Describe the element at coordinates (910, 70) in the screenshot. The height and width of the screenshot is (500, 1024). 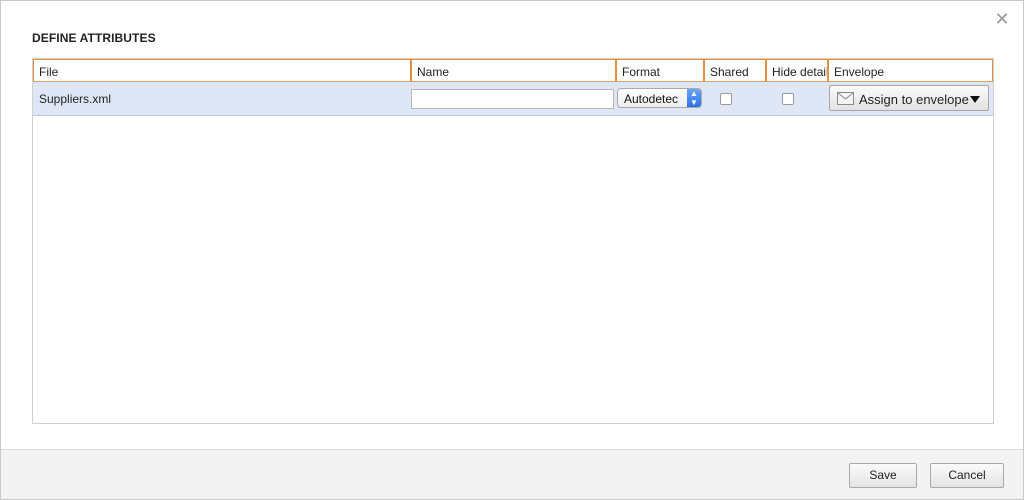
I see `column-header-envelope: Envelope` at that location.